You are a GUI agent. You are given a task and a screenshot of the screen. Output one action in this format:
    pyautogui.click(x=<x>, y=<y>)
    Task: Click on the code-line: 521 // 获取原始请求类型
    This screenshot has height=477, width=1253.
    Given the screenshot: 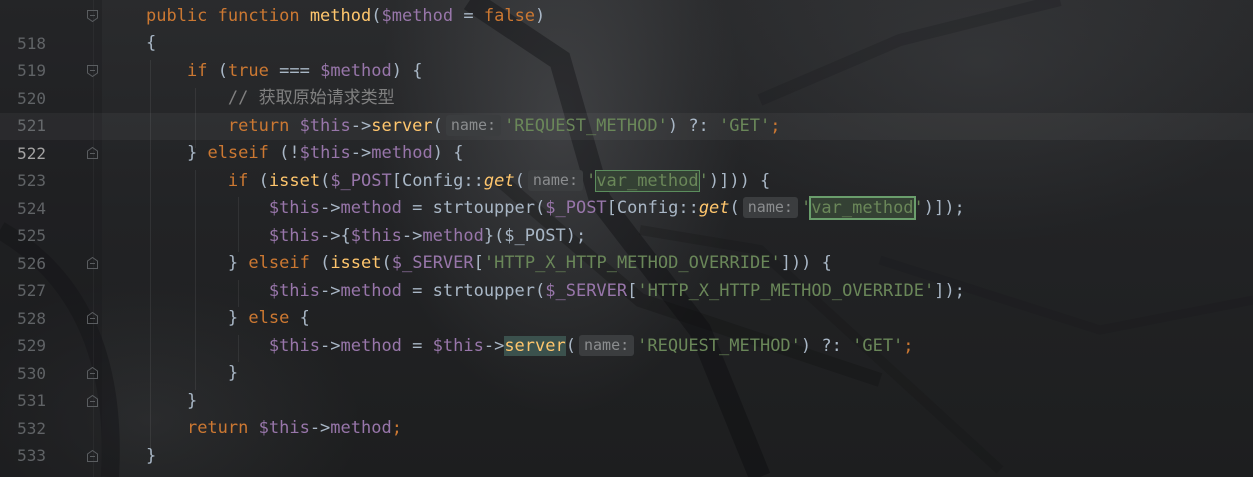 What is the action you would take?
    pyautogui.click(x=626, y=110)
    